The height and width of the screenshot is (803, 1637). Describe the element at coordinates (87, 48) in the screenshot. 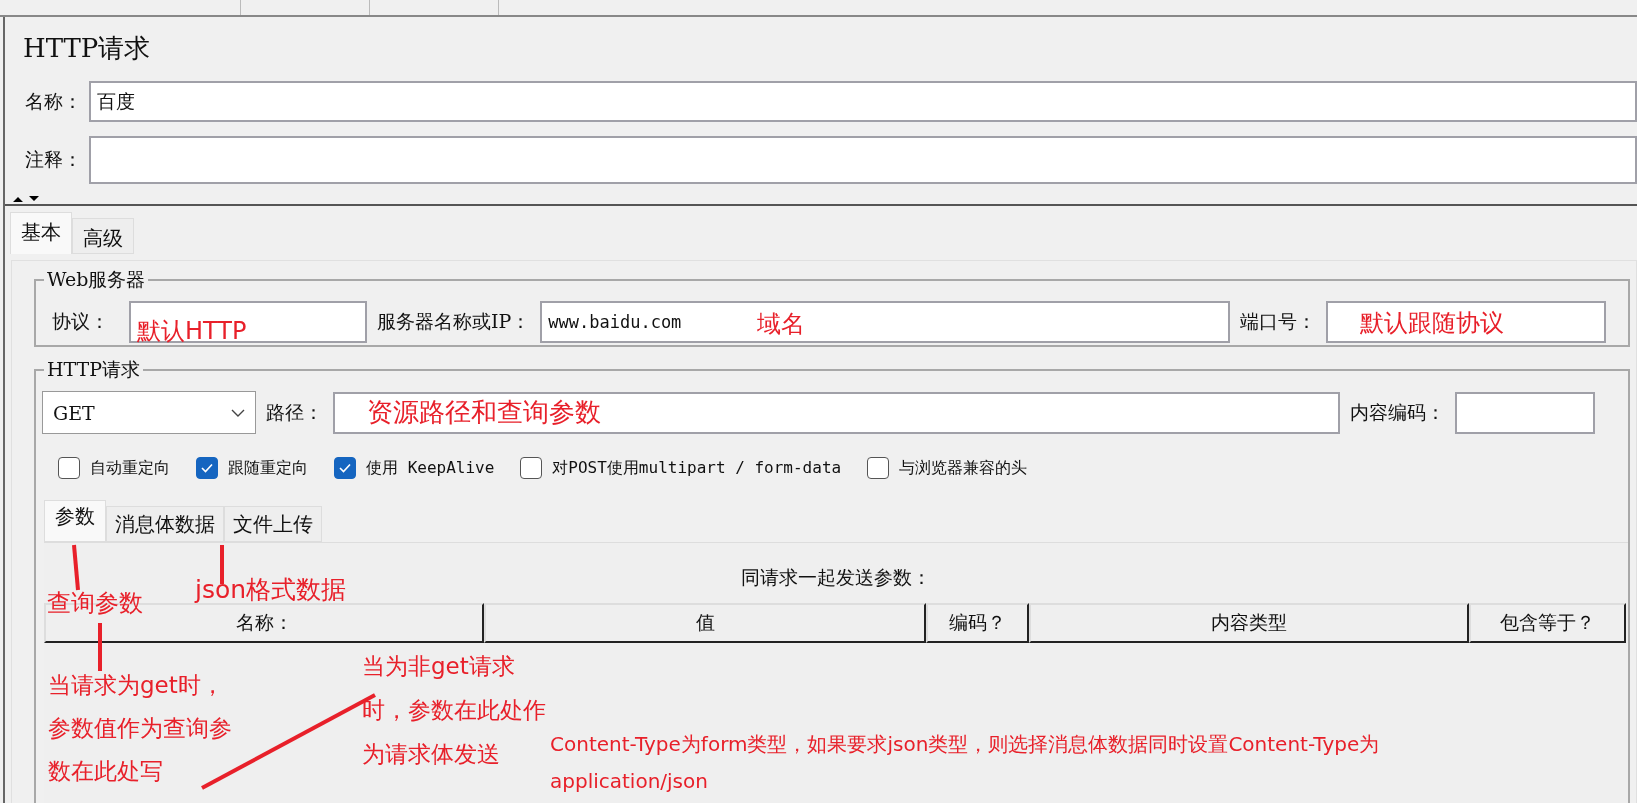

I see `panel-title: HTTP请求` at that location.